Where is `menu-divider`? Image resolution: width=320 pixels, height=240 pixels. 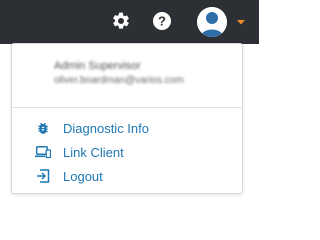
menu-divider is located at coordinates (127, 107).